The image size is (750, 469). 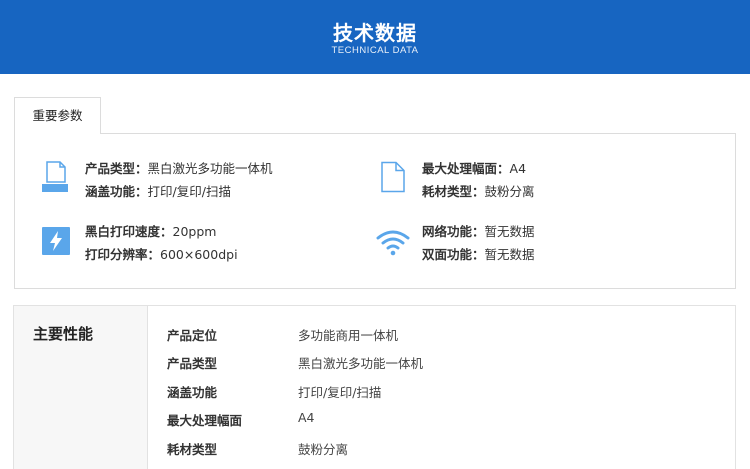 What do you see at coordinates (151, 231) in the screenshot?
I see `param-print-speed: 黑白打印速度：20ppm` at bounding box center [151, 231].